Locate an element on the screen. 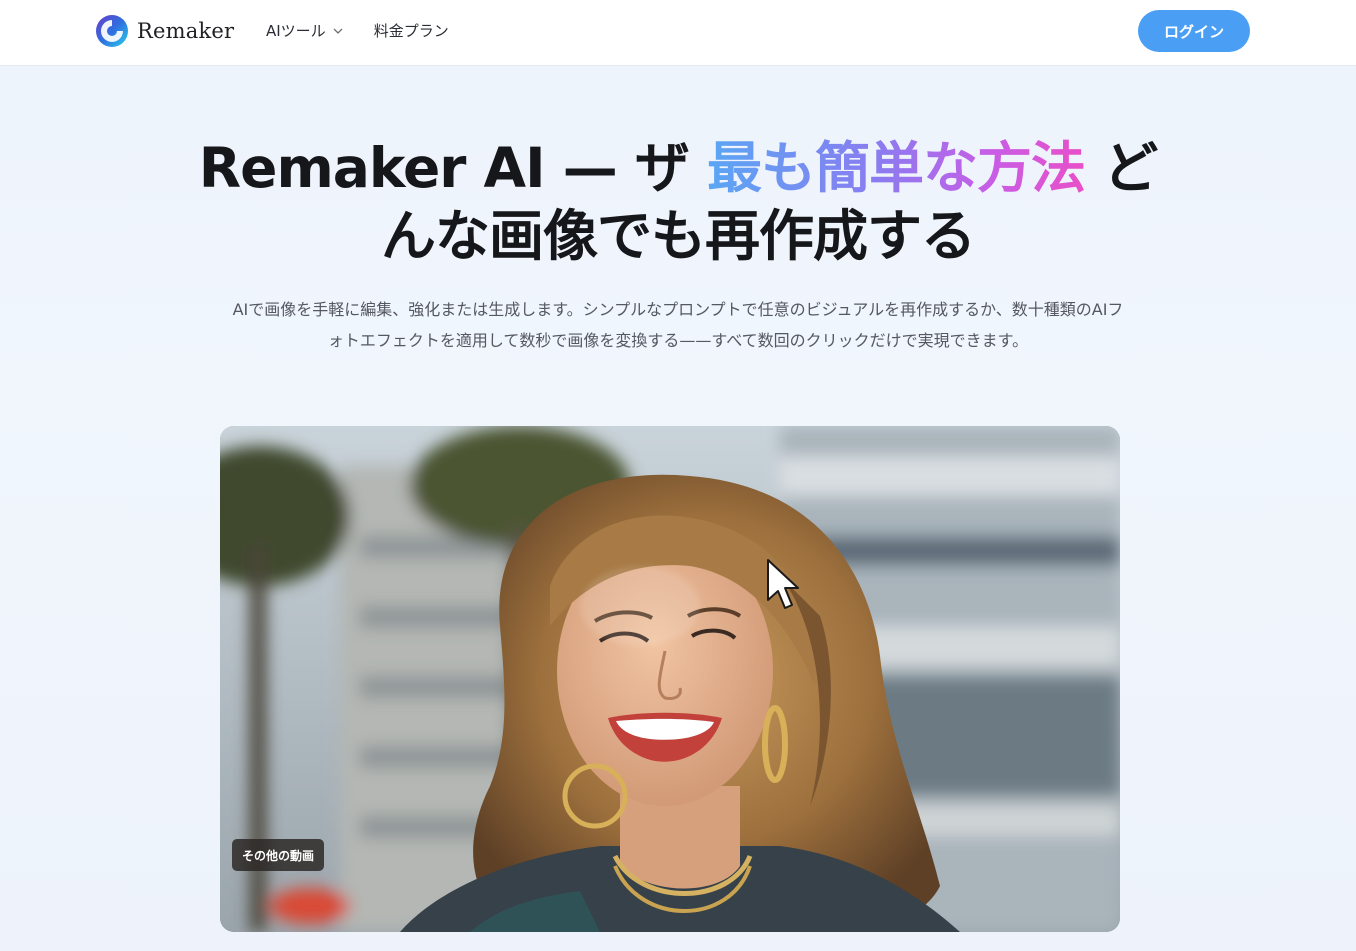  brand-name: Remaker is located at coordinates (186, 31).